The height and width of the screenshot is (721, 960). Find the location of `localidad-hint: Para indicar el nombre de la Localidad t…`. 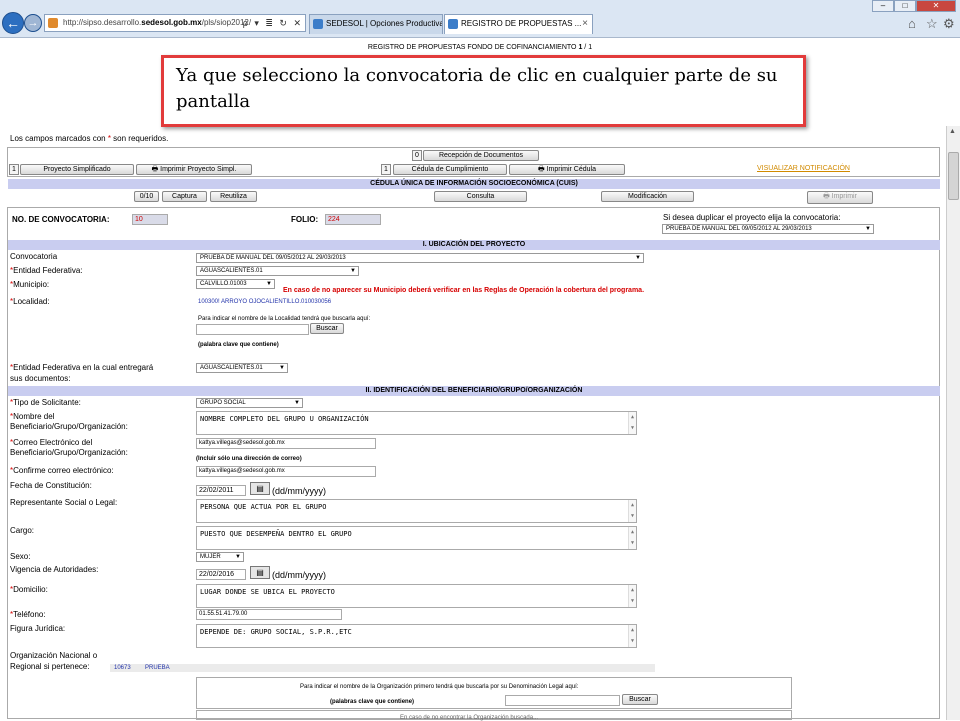

localidad-hint: Para indicar el nombre de la Localidad t… is located at coordinates (284, 319).